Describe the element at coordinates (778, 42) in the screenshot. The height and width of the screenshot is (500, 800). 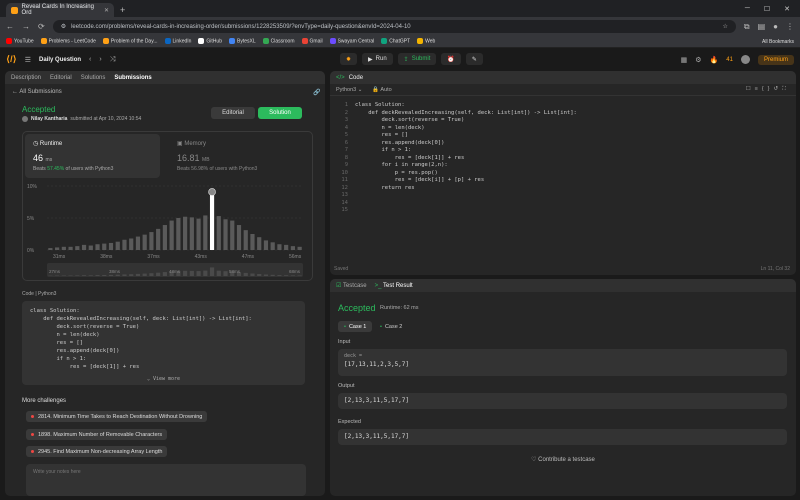
I see `all-bookmarks: All Bookmarks` at that location.